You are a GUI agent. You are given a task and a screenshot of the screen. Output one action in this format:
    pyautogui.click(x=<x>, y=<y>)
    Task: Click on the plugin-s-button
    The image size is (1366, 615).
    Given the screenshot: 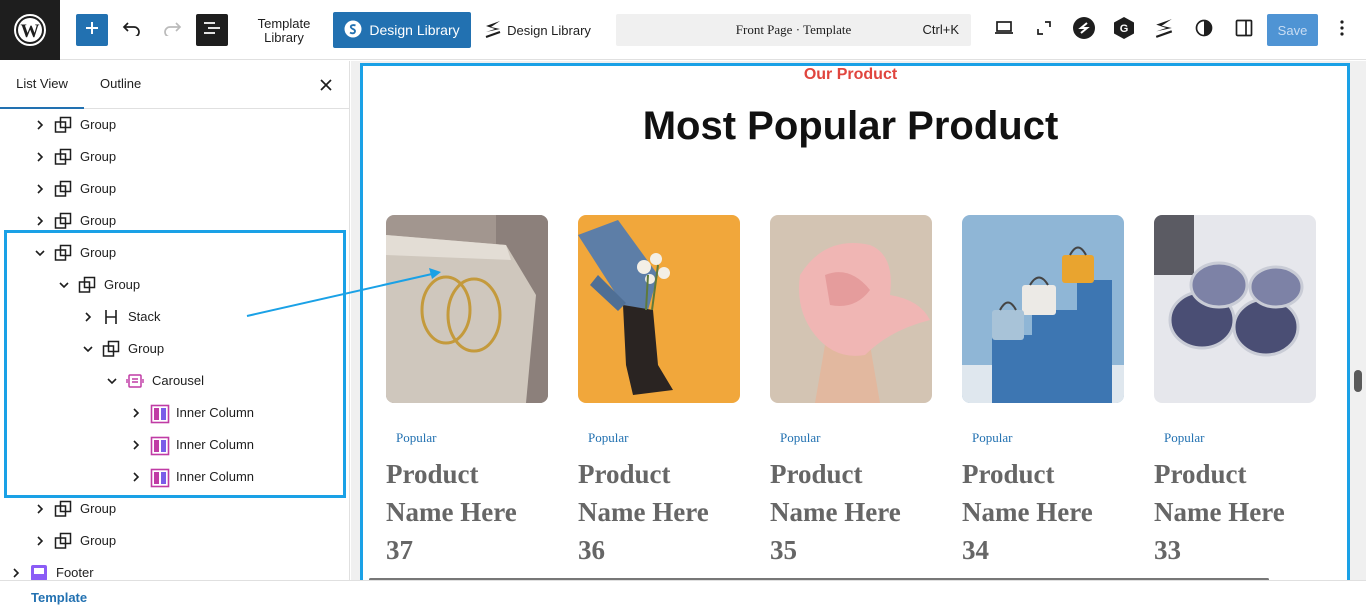 What is the action you would take?
    pyautogui.click(x=1084, y=30)
    